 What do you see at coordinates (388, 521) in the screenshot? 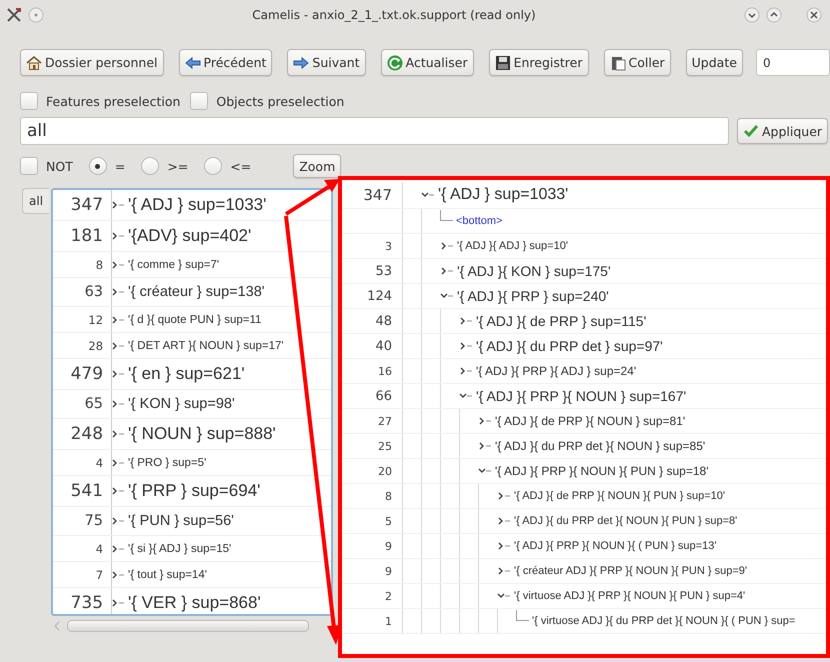
I see `count-cell-text: 5` at bounding box center [388, 521].